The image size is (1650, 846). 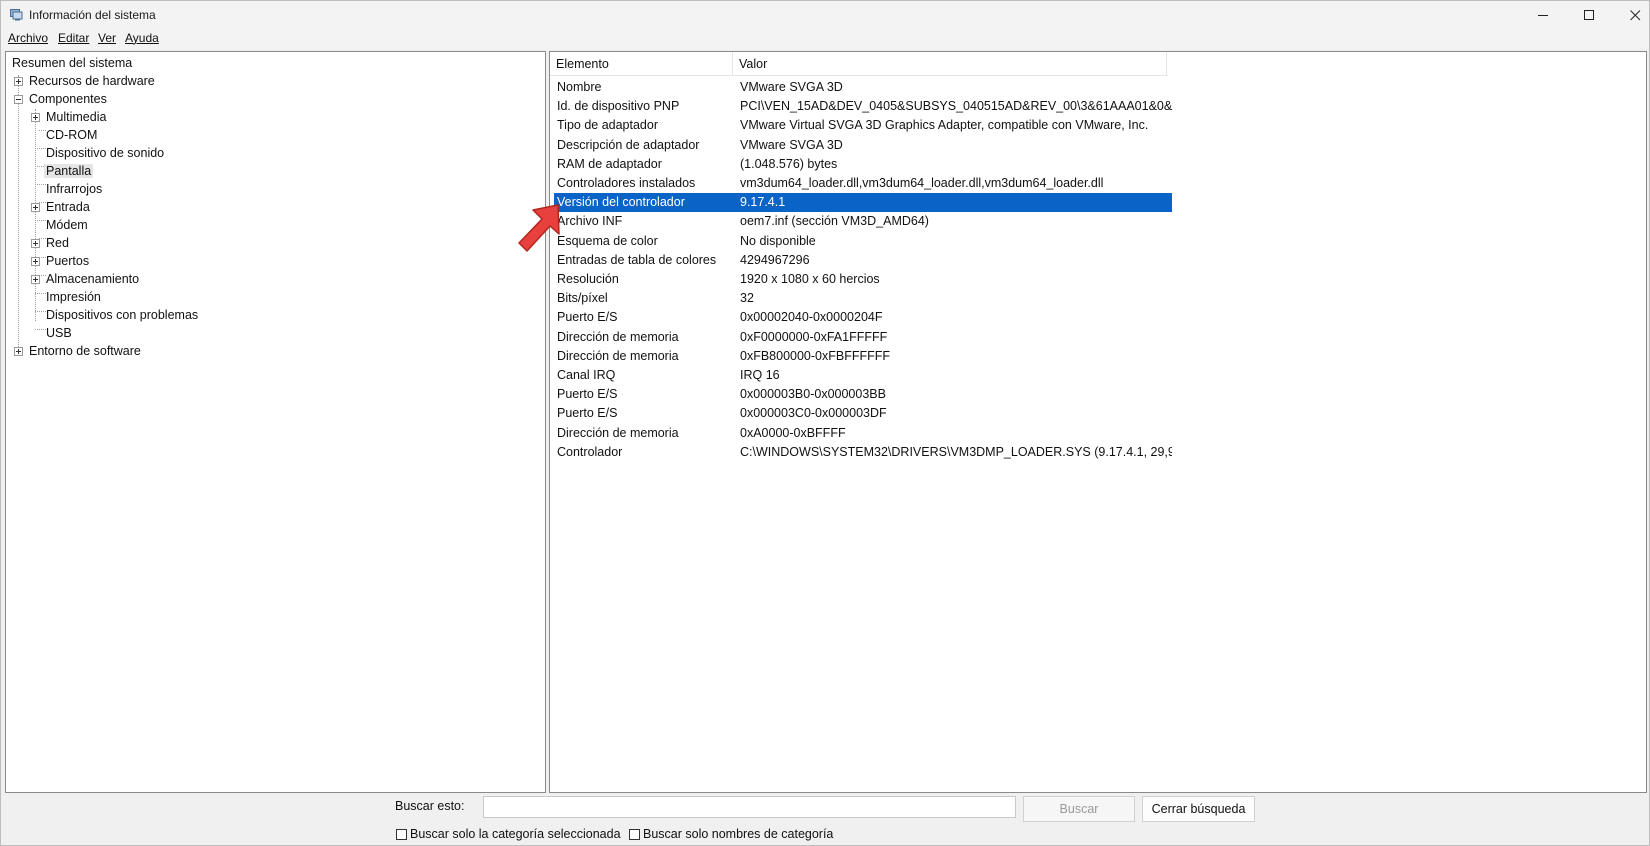 I want to click on list-header: Elemento Valor, so click(x=859, y=64).